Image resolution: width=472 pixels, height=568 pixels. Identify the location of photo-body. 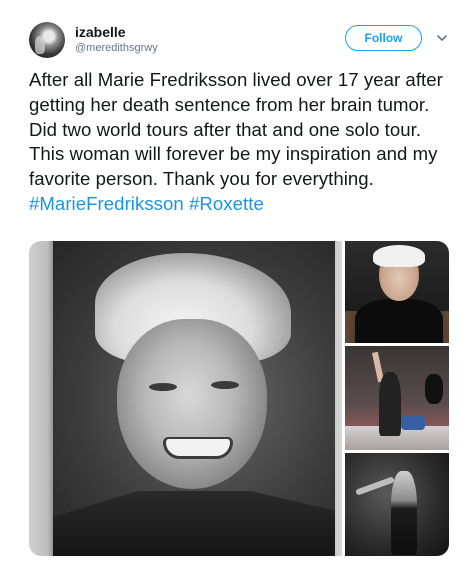
(399, 321).